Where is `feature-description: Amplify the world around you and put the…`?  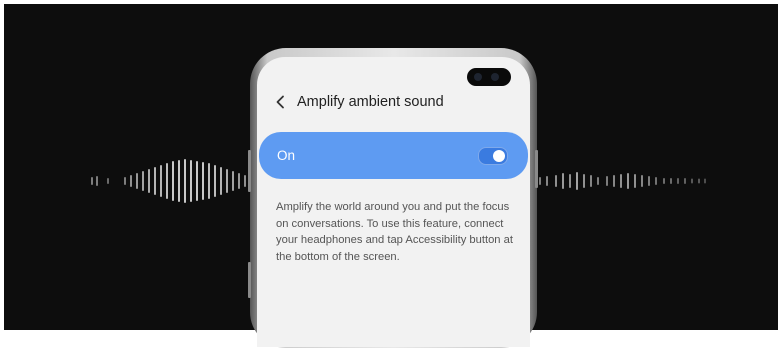 feature-description: Amplify the world around you and put the… is located at coordinates (394, 232).